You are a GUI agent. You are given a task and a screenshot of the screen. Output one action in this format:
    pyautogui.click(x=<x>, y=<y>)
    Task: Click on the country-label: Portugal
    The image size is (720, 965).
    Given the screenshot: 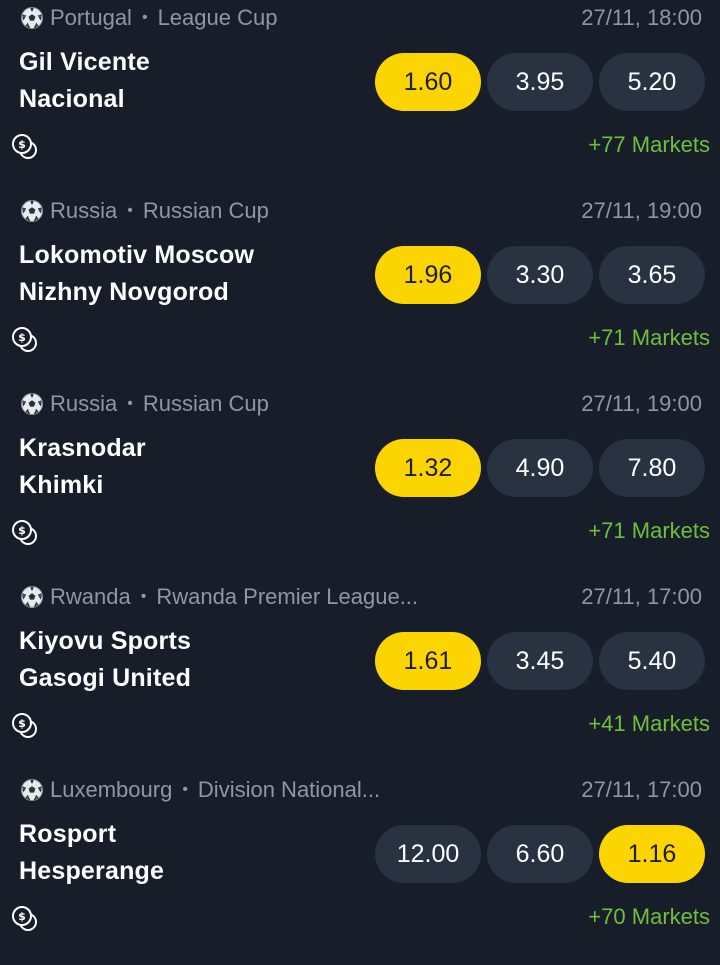 What is the action you would take?
    pyautogui.click(x=91, y=17)
    